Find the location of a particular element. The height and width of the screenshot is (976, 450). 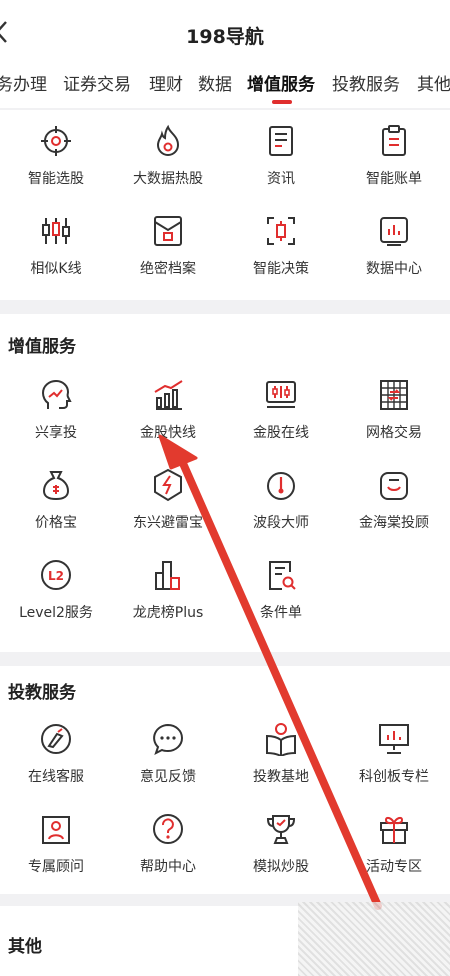

flame-icon is located at coordinates (168, 141).